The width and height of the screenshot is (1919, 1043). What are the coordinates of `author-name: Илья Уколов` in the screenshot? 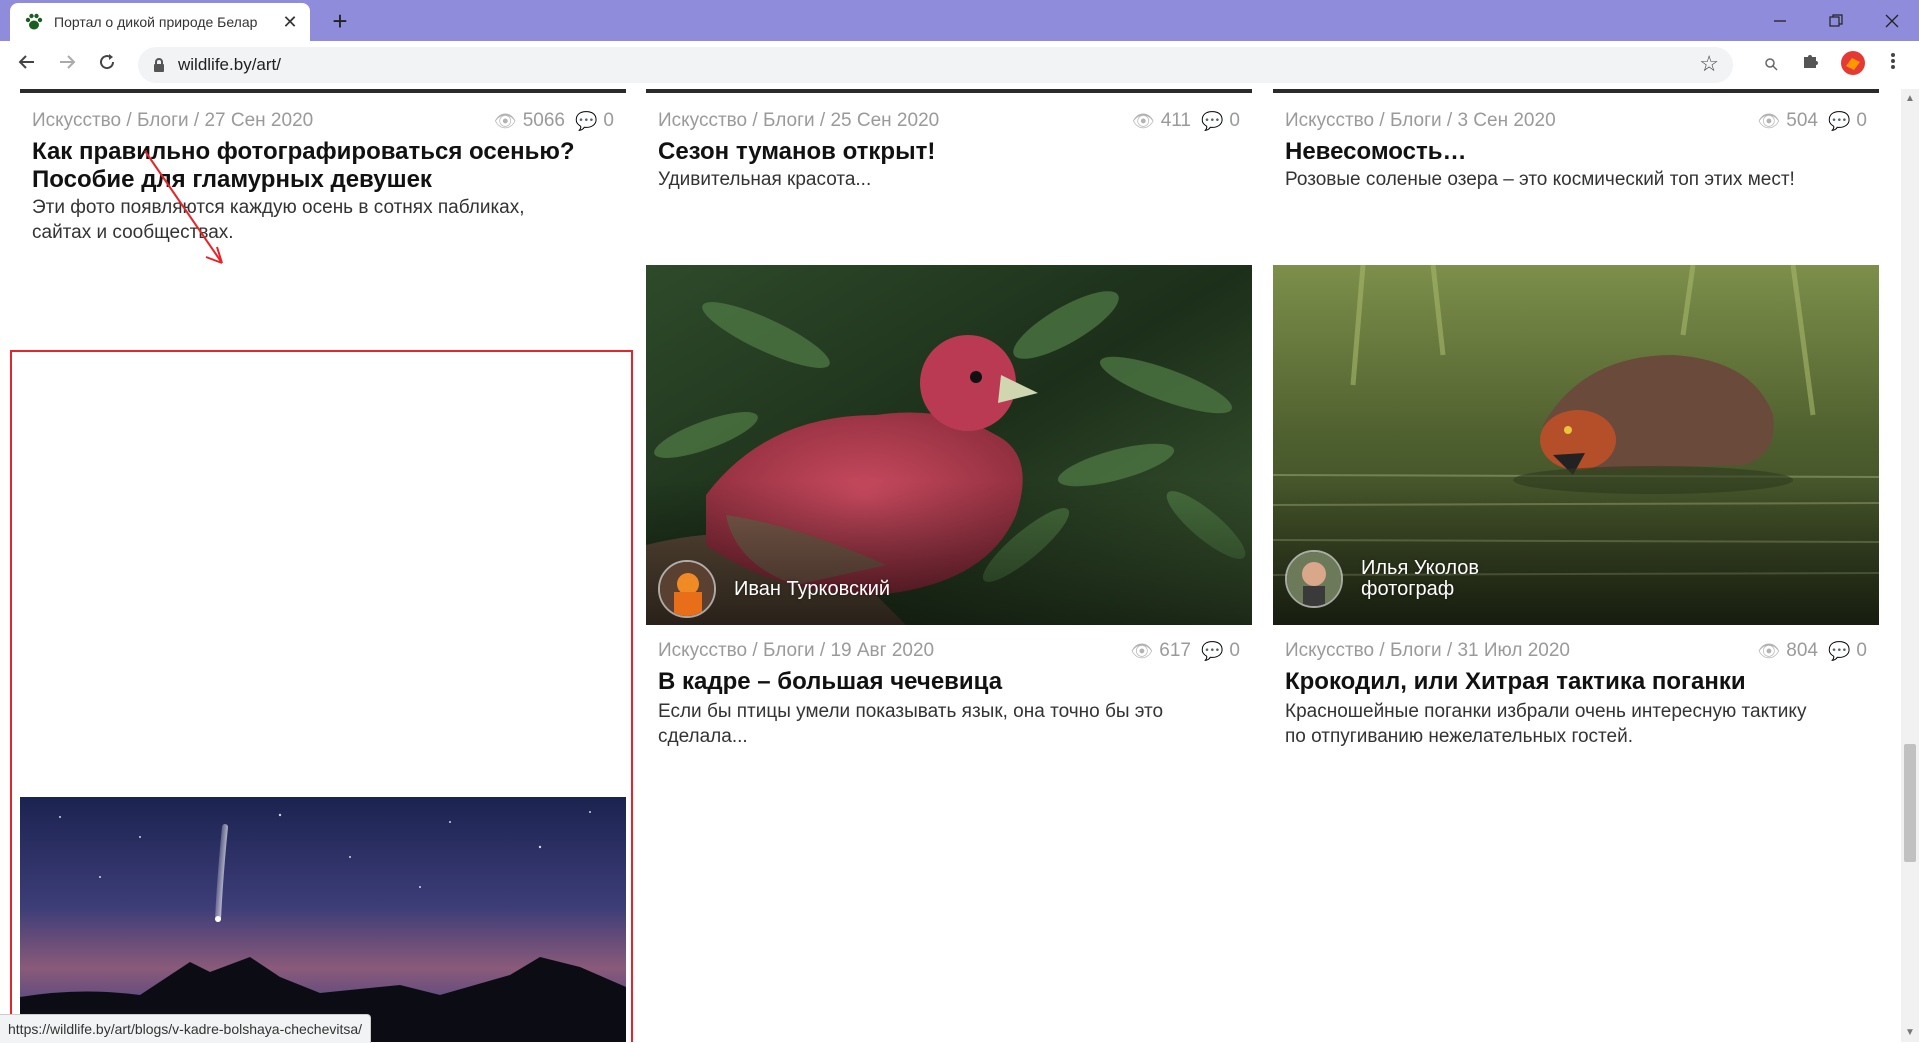 It's located at (1420, 568).